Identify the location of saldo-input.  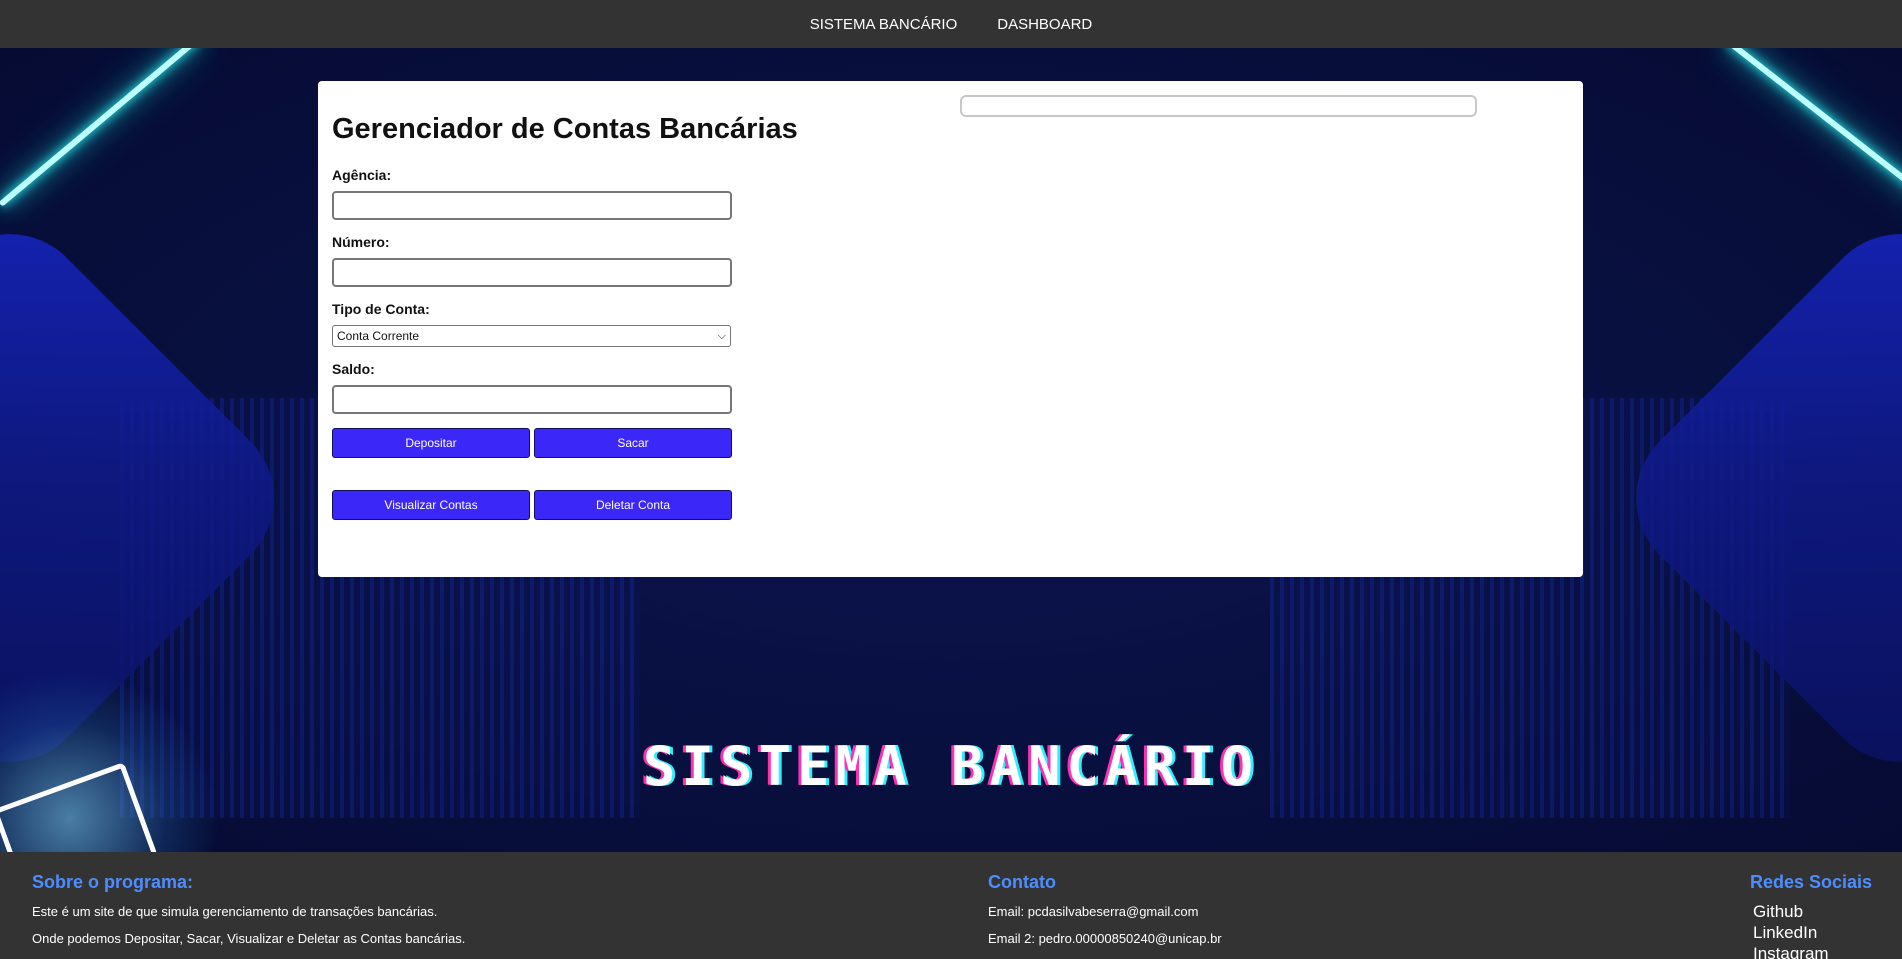
(532, 399).